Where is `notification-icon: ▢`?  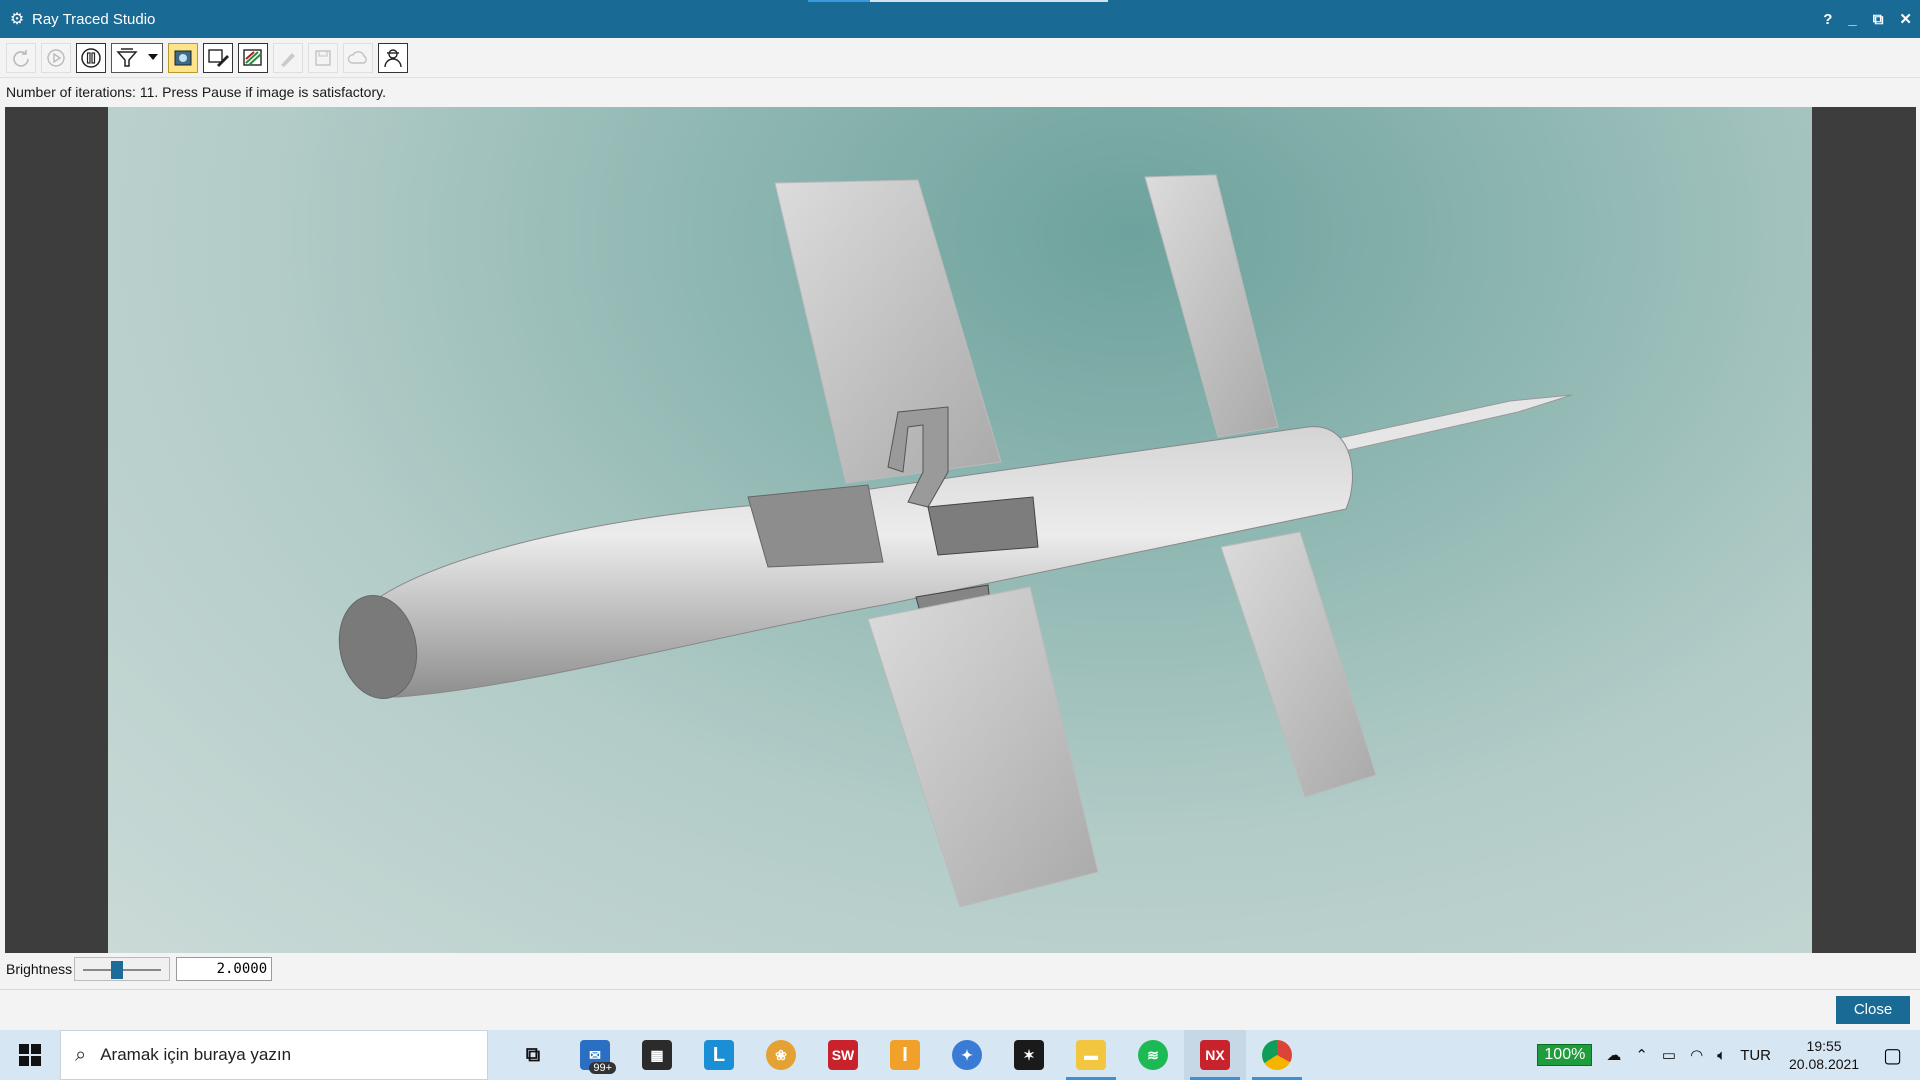 notification-icon: ▢ is located at coordinates (1892, 1055).